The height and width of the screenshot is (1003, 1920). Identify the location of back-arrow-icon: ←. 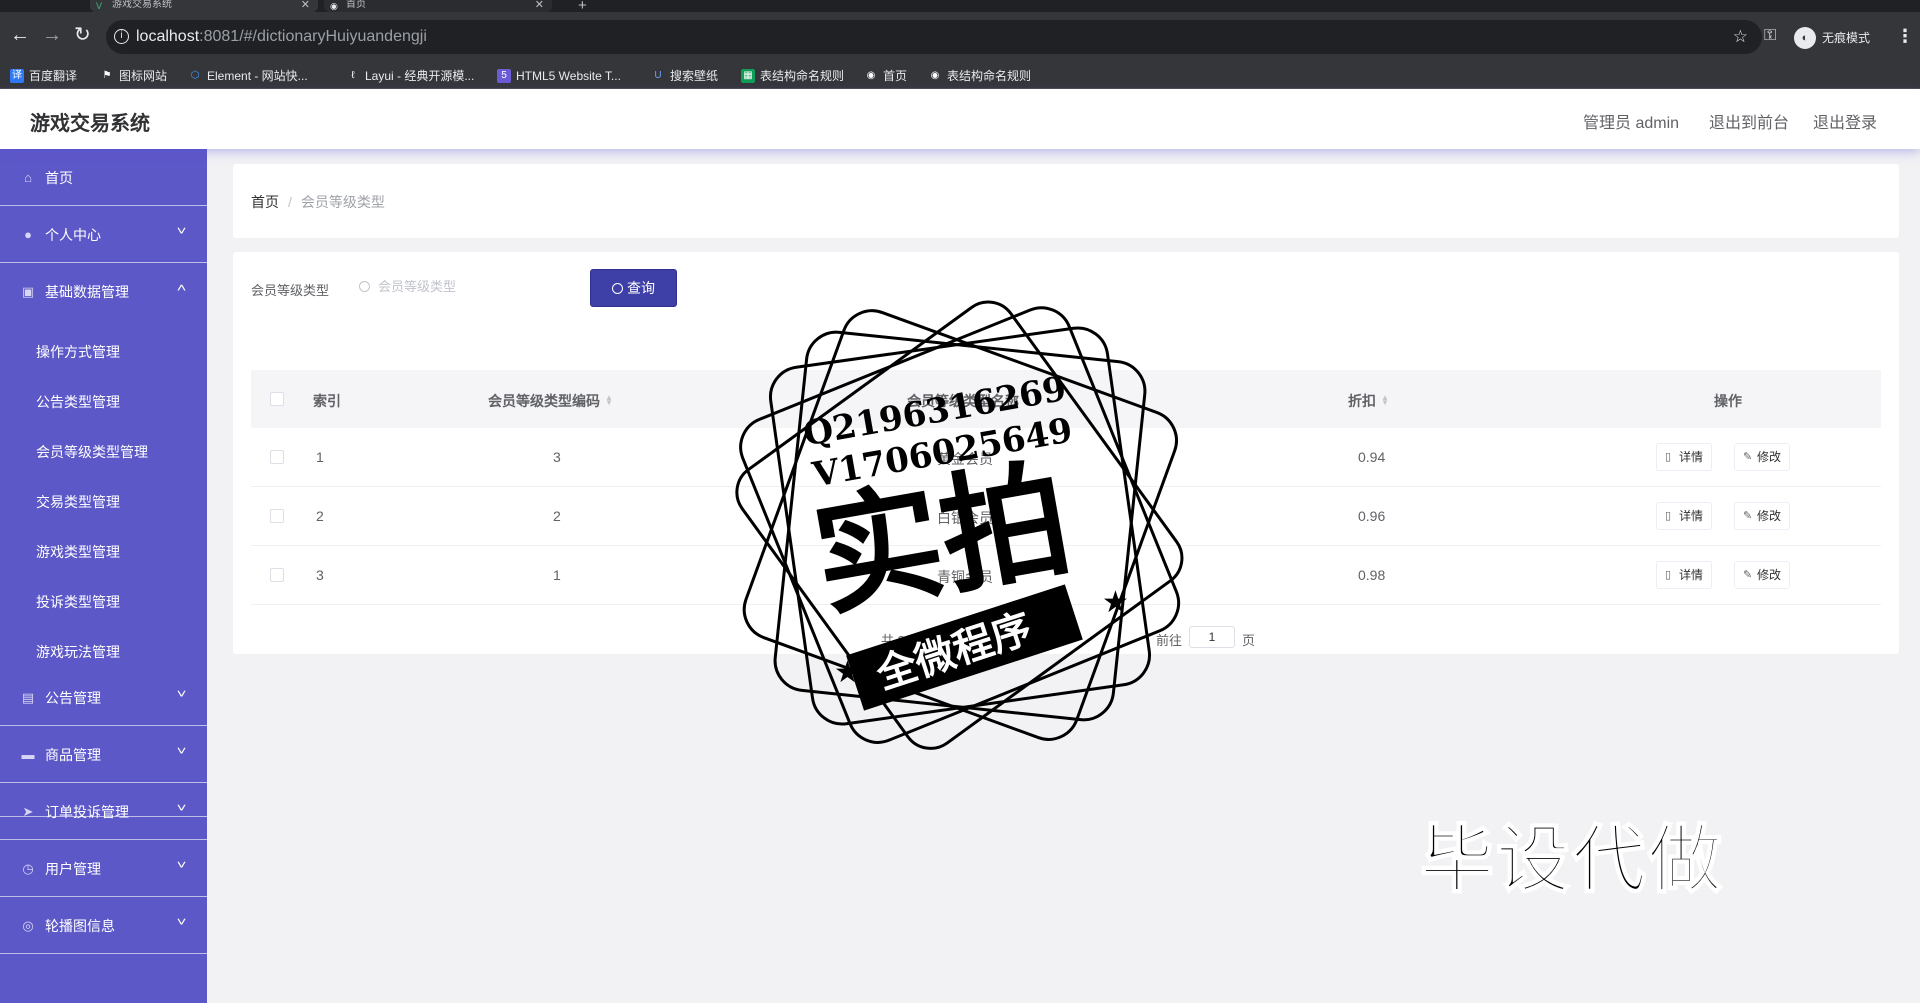
(20, 35).